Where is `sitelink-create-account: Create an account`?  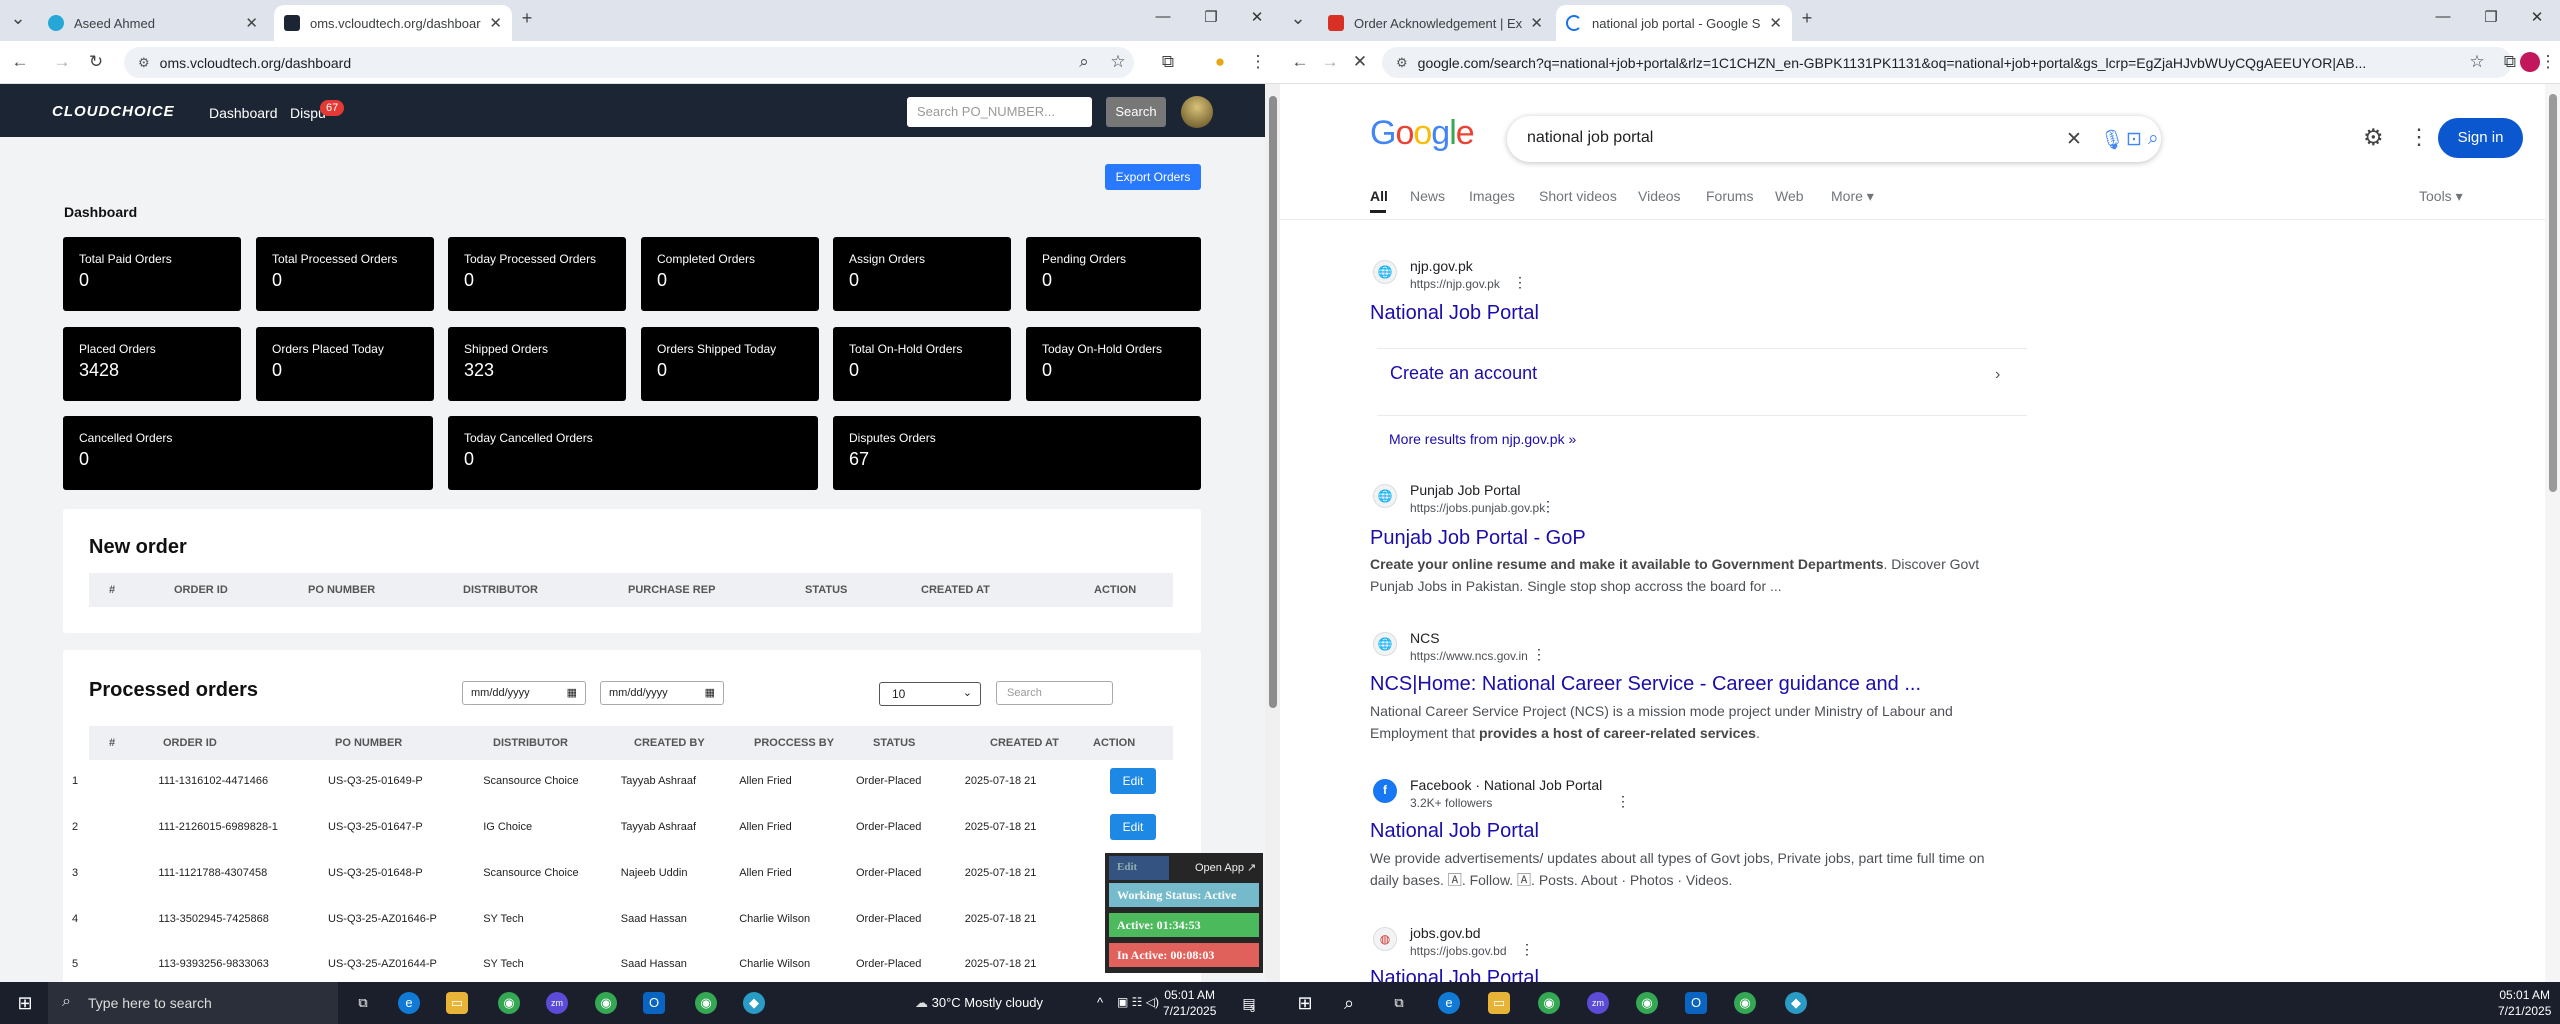
sitelink-create-account: Create an account is located at coordinates (1463, 373).